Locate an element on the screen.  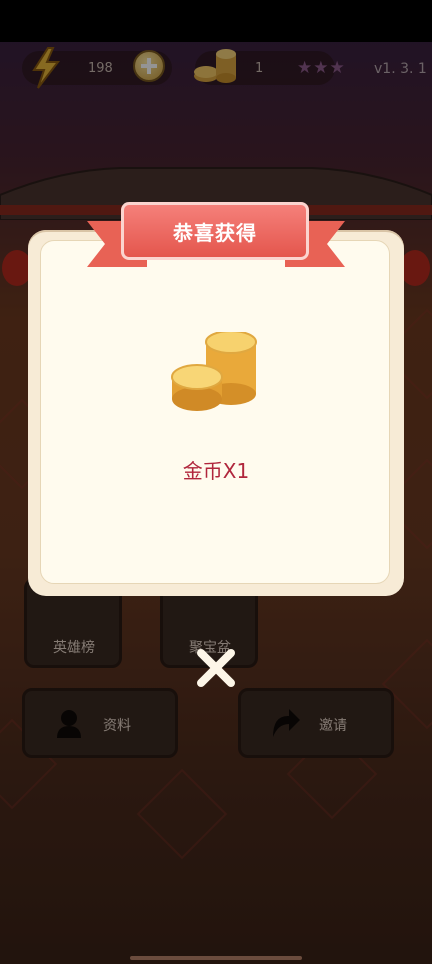
reward-label: 金币X1 is located at coordinates (216, 471).